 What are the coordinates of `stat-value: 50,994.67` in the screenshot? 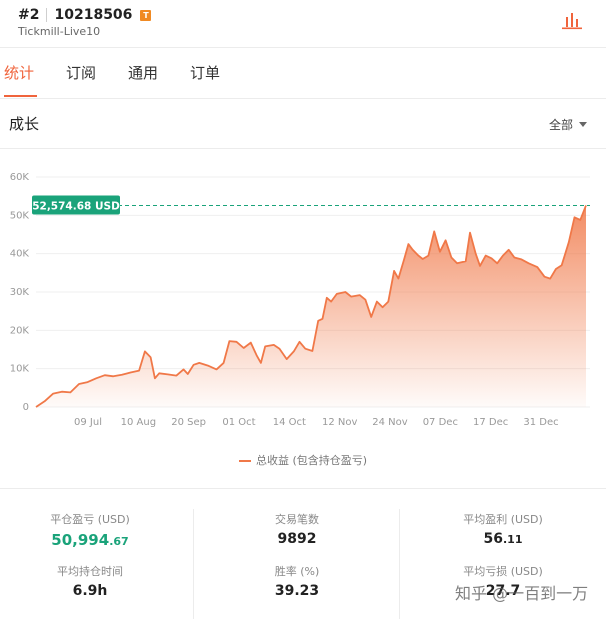 It's located at (90, 540).